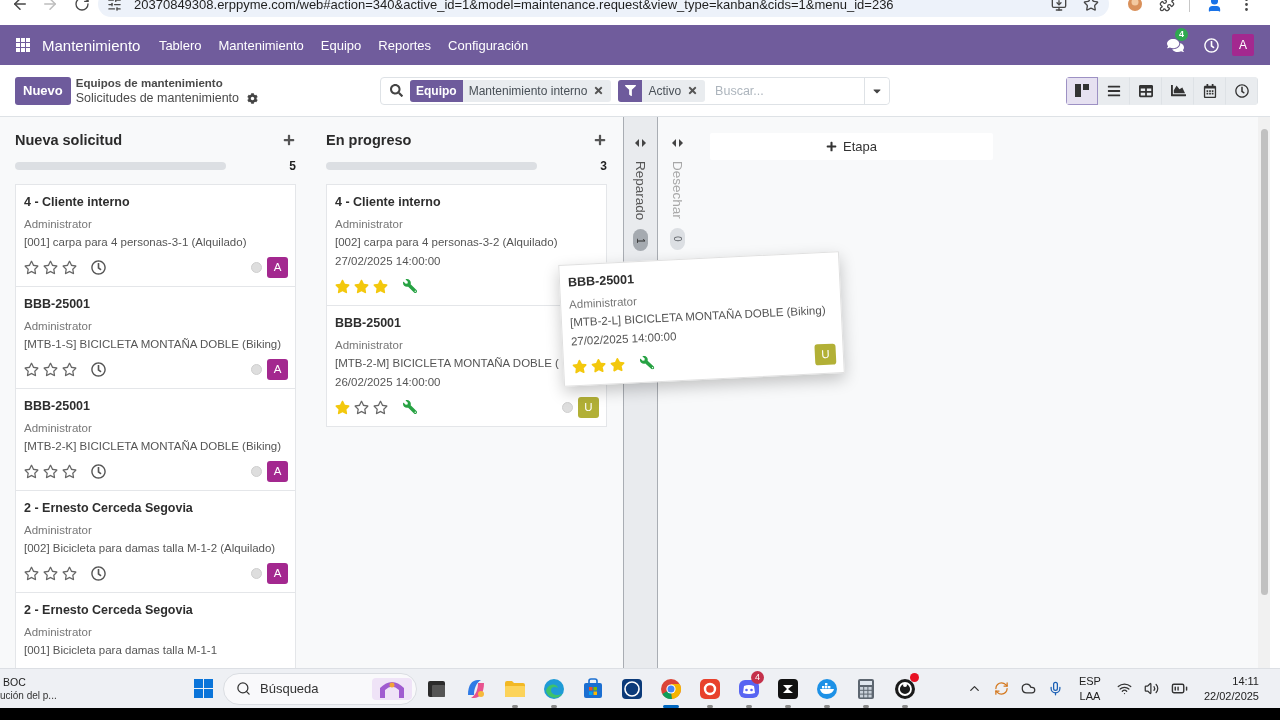  I want to click on card-equipment: [MTB-1-S] BICICLETA MONTAÑA DOBLE (Biking), so click(153, 344).